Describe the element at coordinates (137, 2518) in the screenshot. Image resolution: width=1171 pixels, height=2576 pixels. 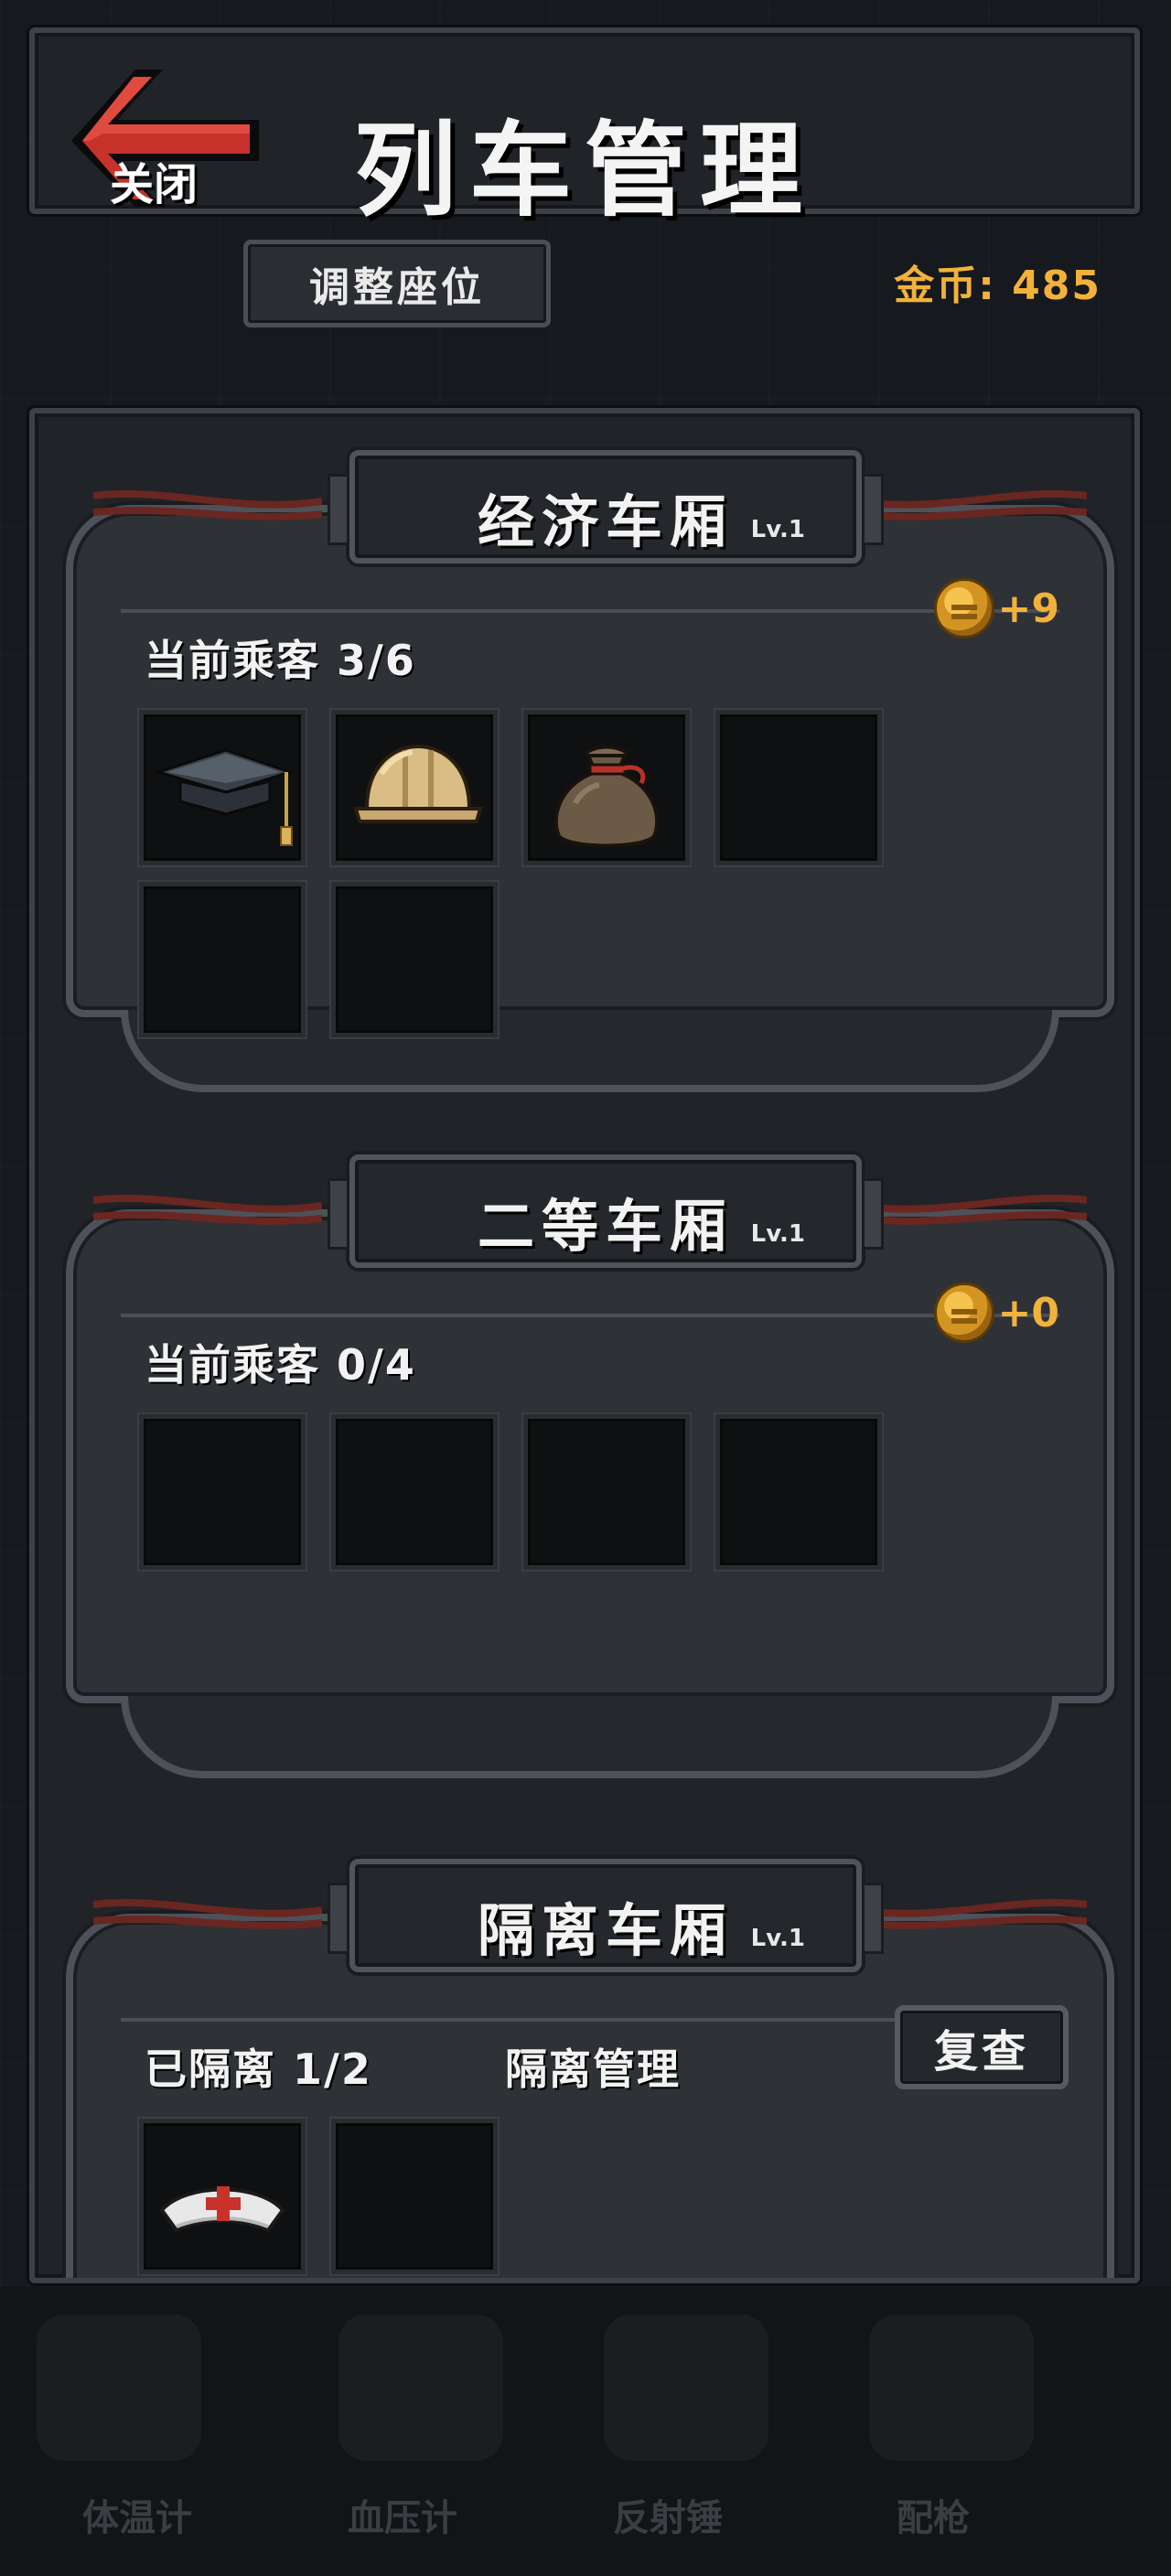
I see `tool-thermometer-label: 体温计` at that location.